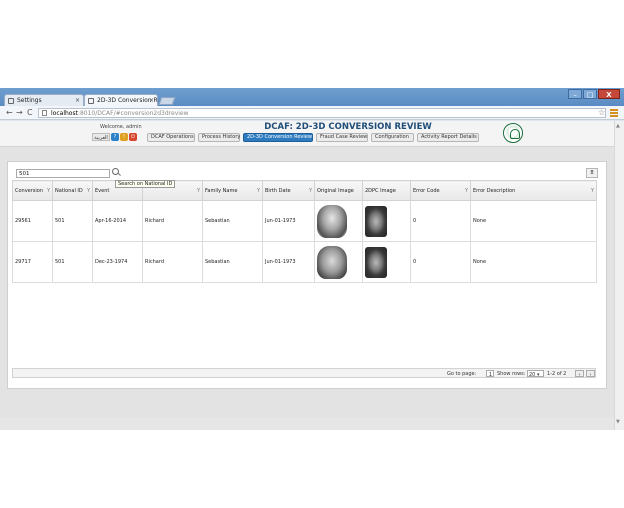  What do you see at coordinates (171, 137) in the screenshot?
I see `tab-dcaf-operations: DCAF Operations` at bounding box center [171, 137].